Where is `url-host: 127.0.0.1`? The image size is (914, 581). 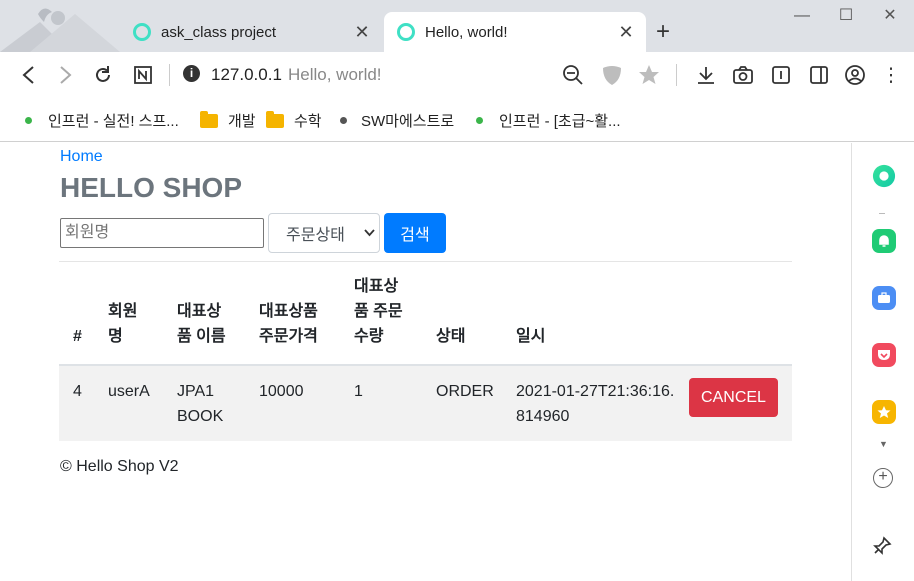 url-host: 127.0.0.1 is located at coordinates (246, 75).